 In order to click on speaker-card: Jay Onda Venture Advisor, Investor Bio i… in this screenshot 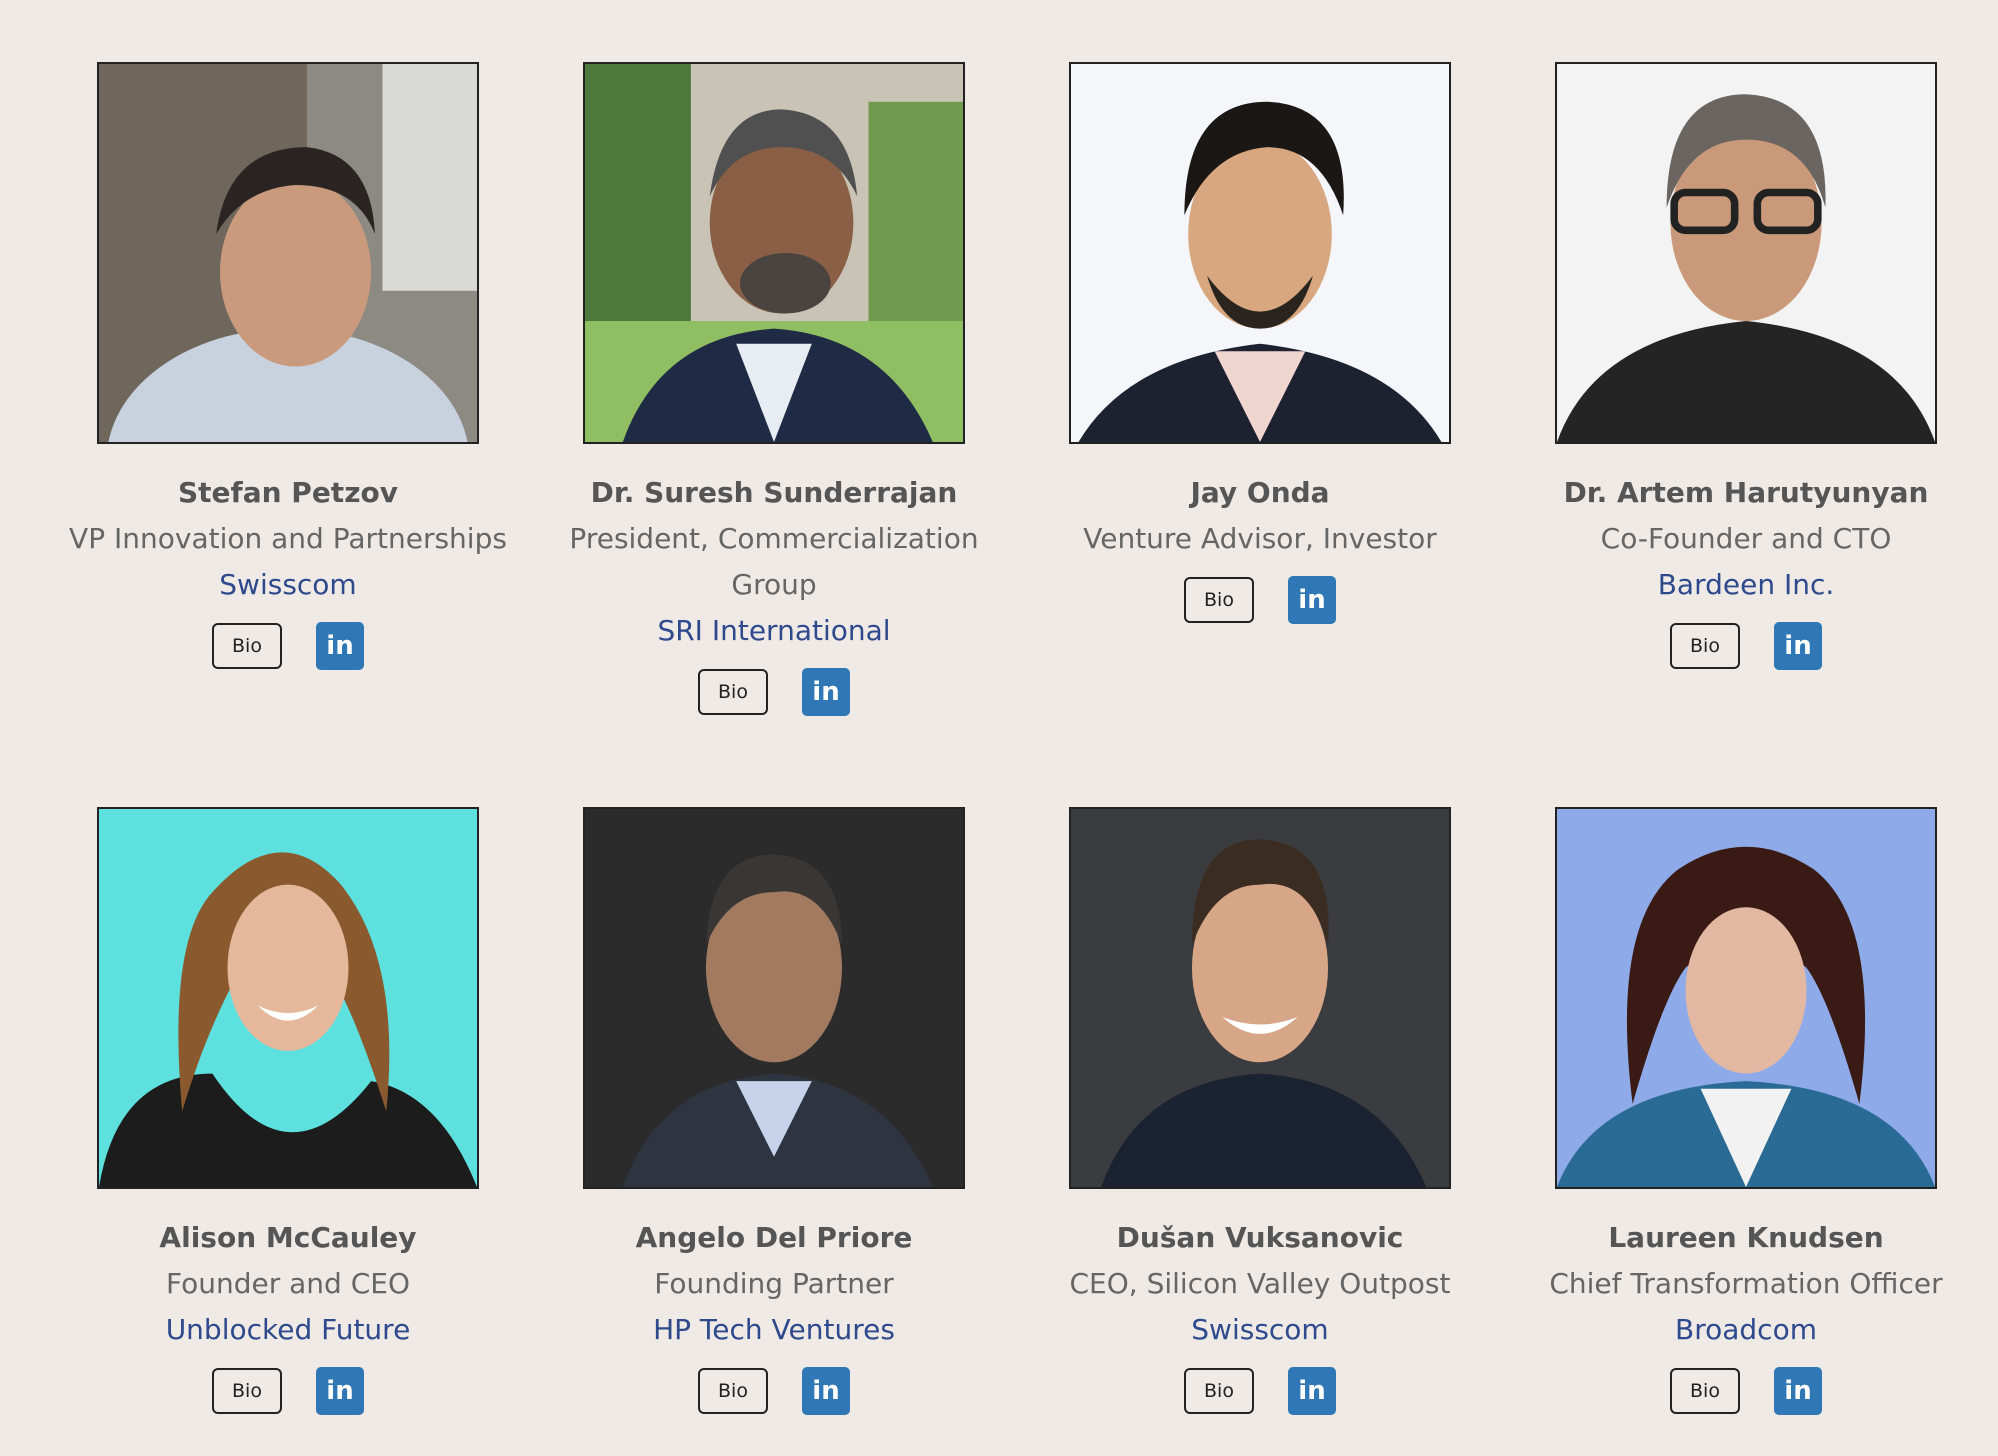, I will do `click(1260, 343)`.